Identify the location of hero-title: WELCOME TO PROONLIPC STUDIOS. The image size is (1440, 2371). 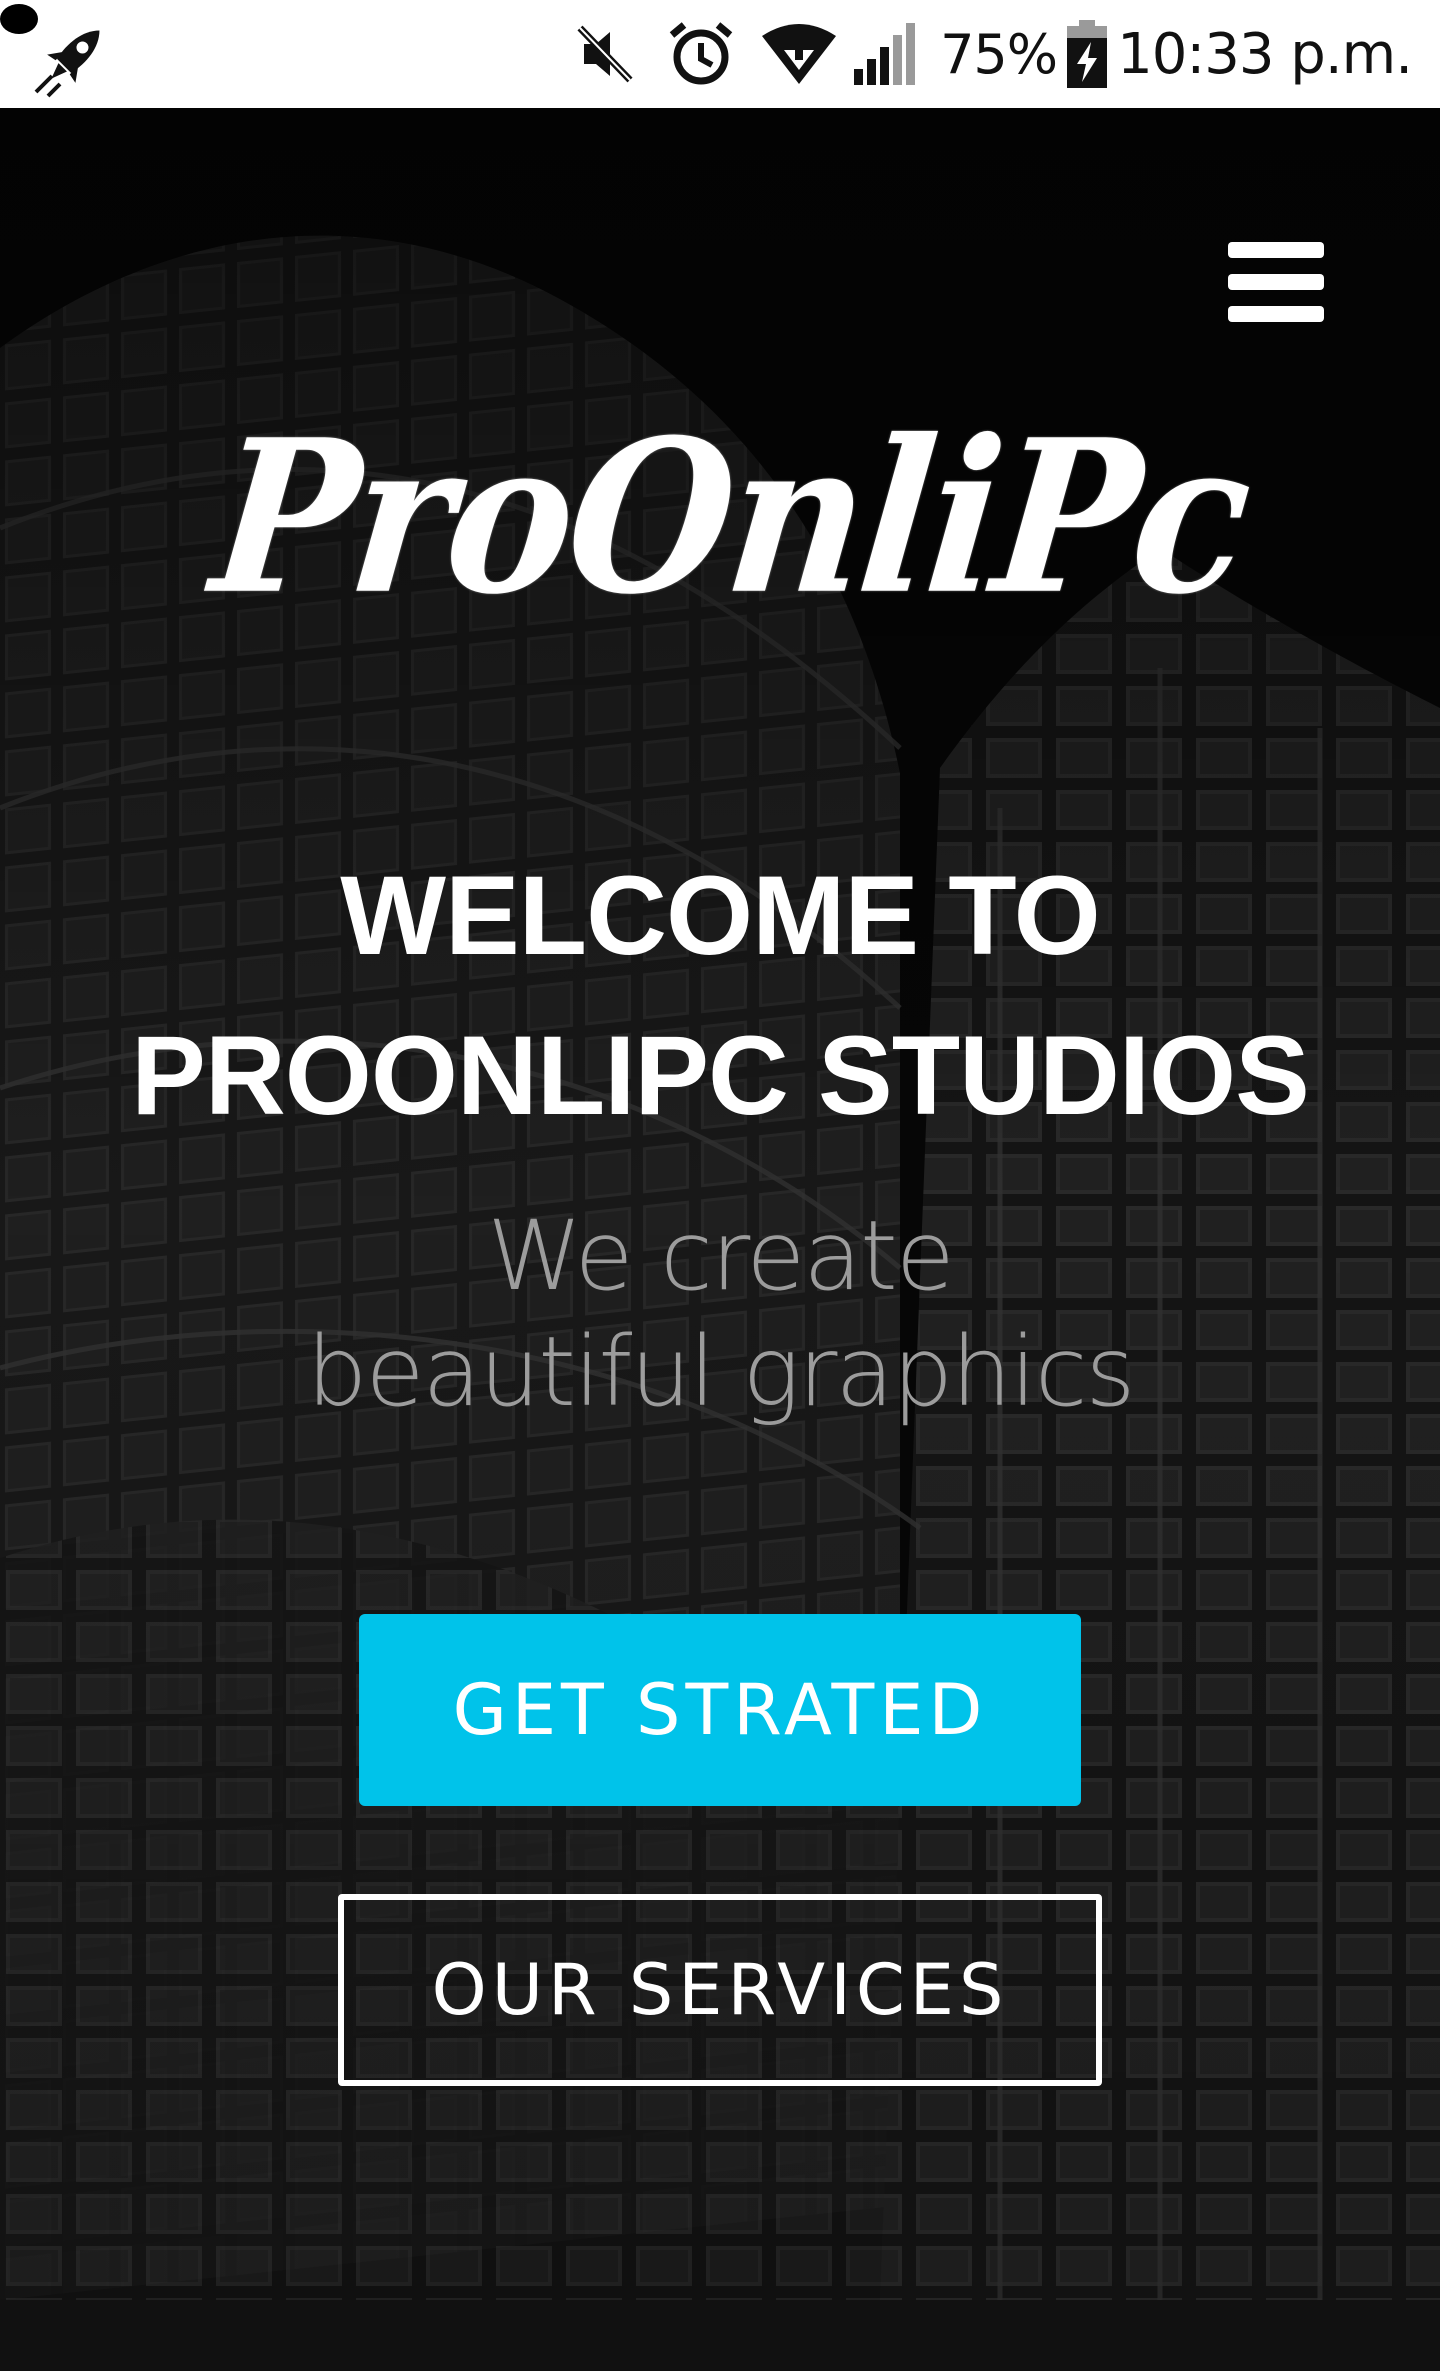
(720, 996).